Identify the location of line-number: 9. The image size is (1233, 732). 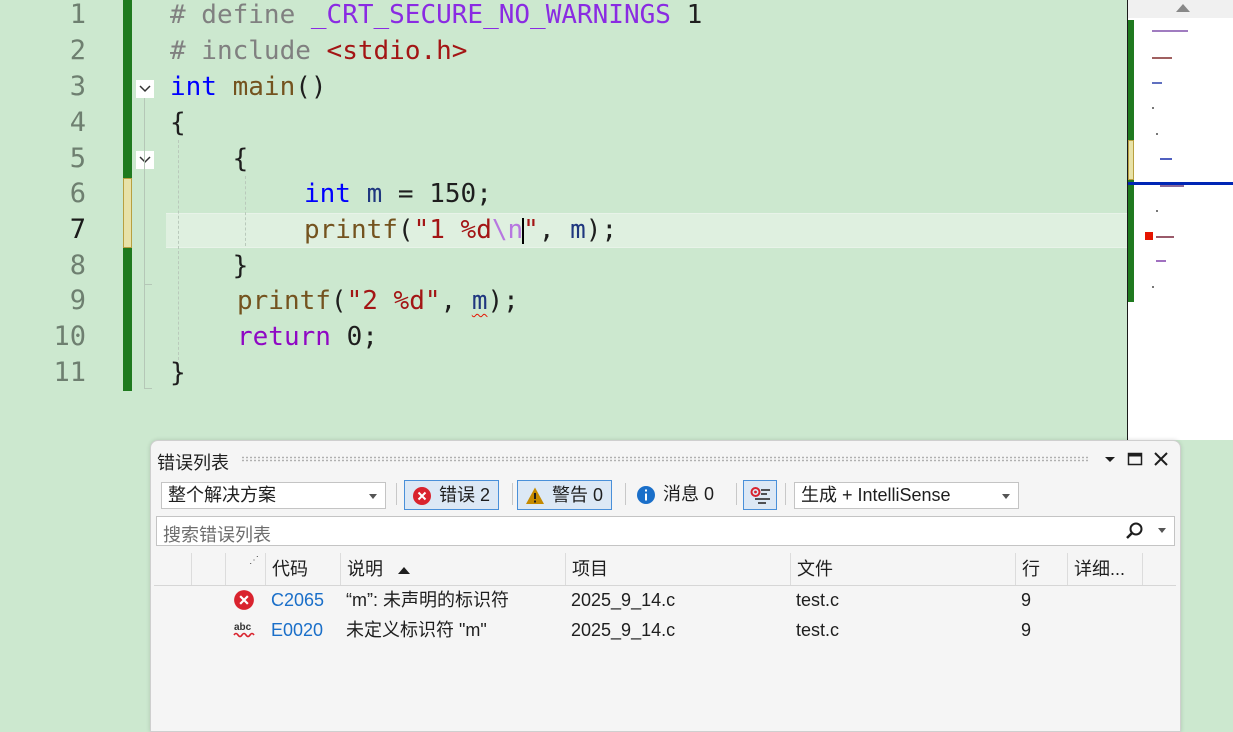
(77, 300).